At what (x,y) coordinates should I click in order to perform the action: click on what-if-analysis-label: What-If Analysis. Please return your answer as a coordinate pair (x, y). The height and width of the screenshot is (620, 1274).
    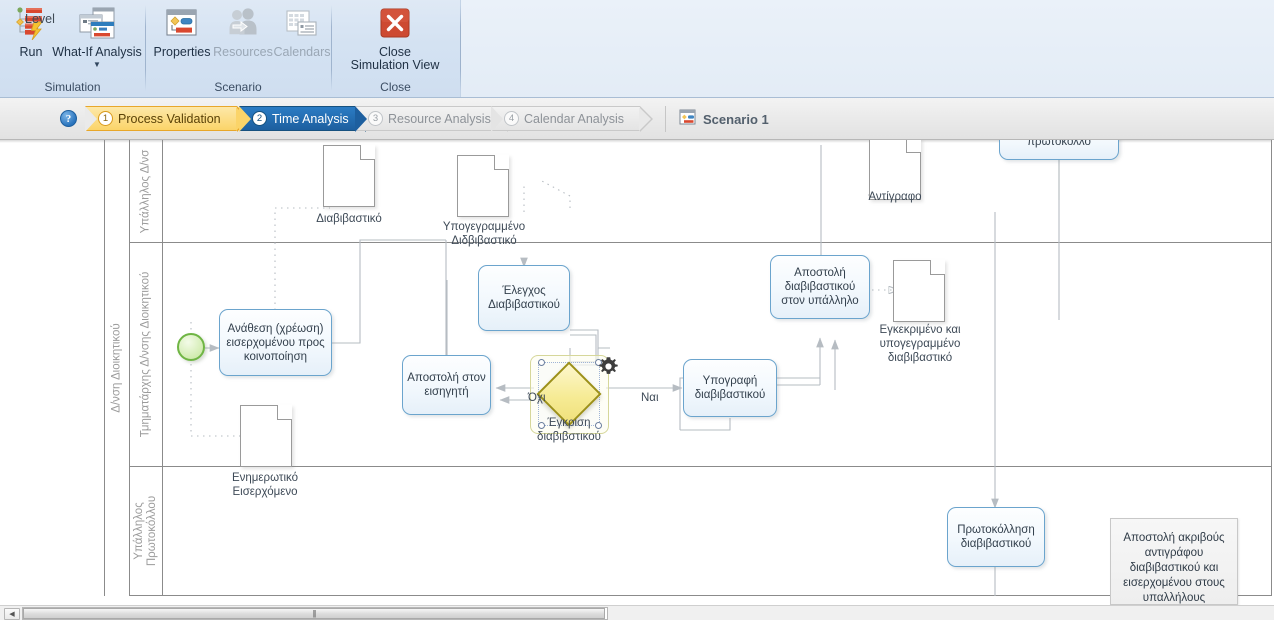
    Looking at the image, I should click on (97, 52).